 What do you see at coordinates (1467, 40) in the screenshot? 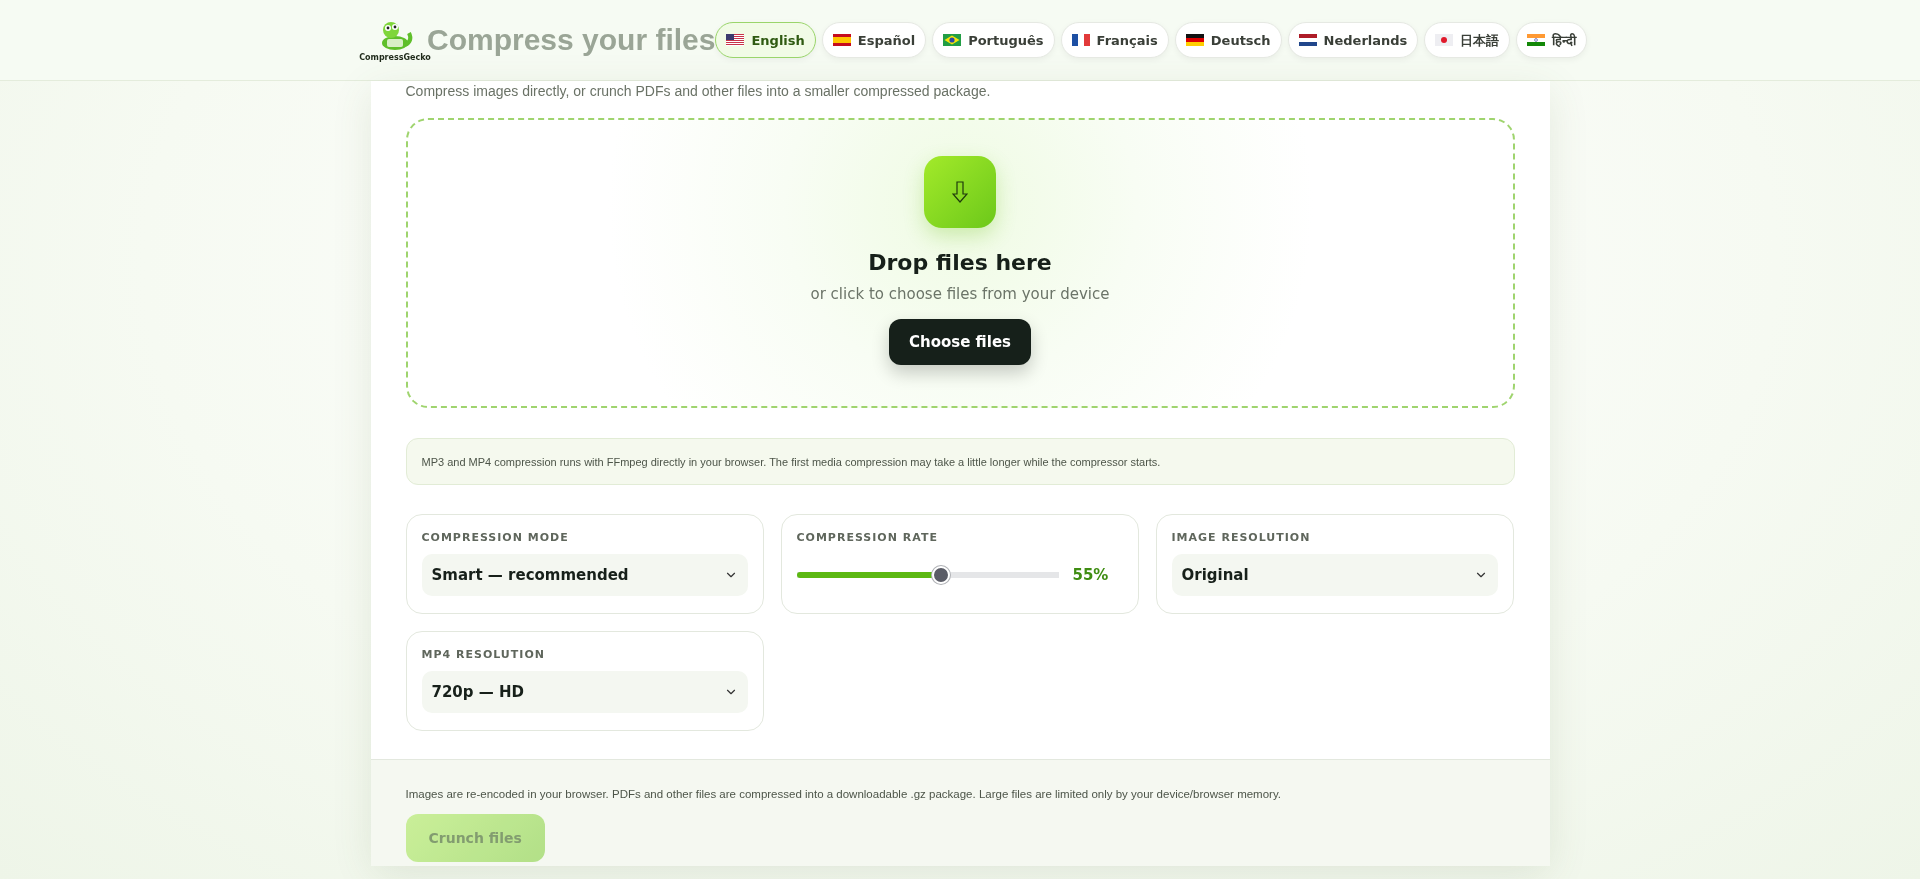
I see `language-button: 日本語` at bounding box center [1467, 40].